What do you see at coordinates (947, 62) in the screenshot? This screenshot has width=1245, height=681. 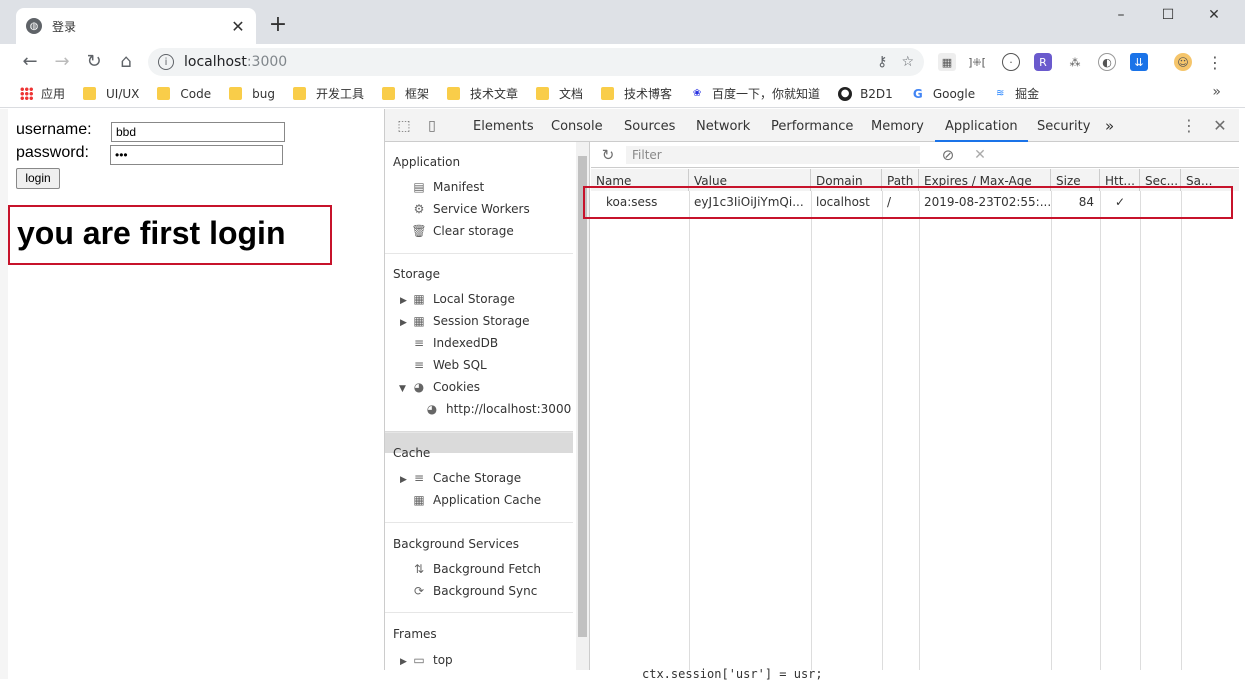 I see `extension-icon: ▦` at bounding box center [947, 62].